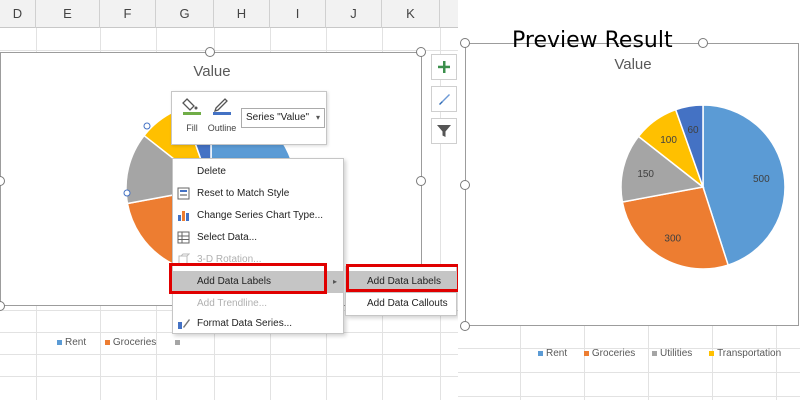  What do you see at coordinates (645, 174) in the screenshot?
I see `data-label: 150` at bounding box center [645, 174].